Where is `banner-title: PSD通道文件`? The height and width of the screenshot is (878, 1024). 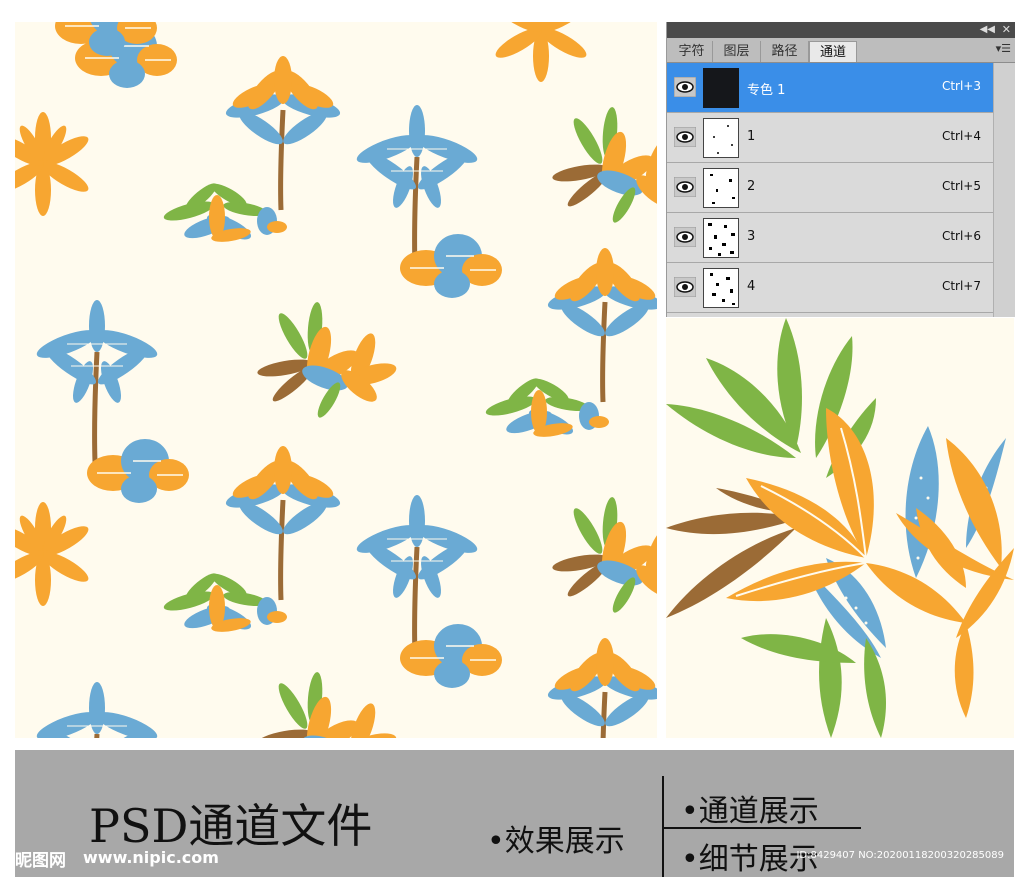
banner-title: PSD通道文件 is located at coordinates (231, 826).